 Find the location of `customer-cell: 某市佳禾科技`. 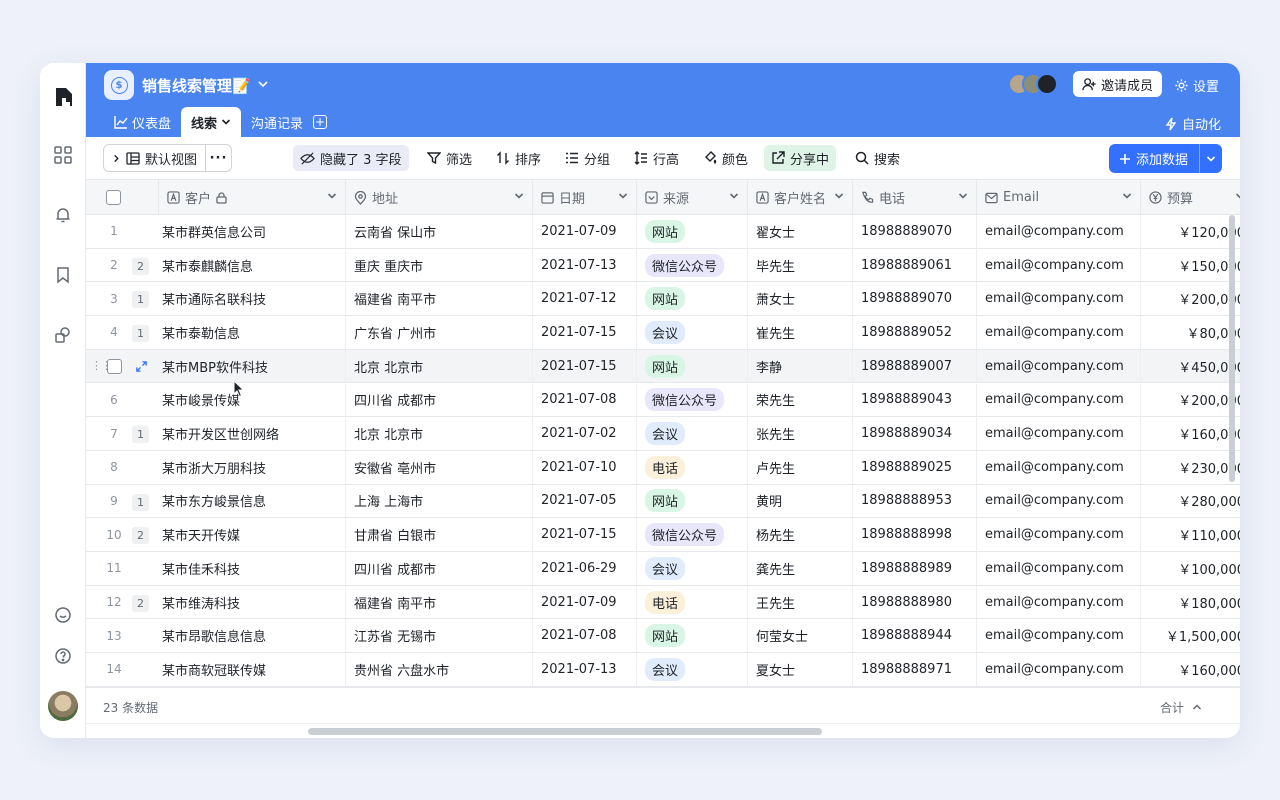

customer-cell: 某市佳禾科技 is located at coordinates (252, 568).